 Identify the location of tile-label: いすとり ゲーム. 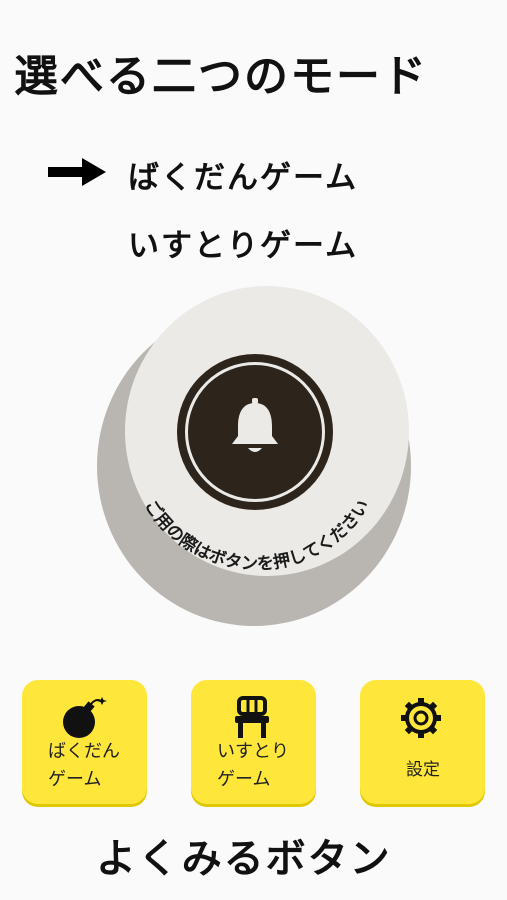
(253, 765).